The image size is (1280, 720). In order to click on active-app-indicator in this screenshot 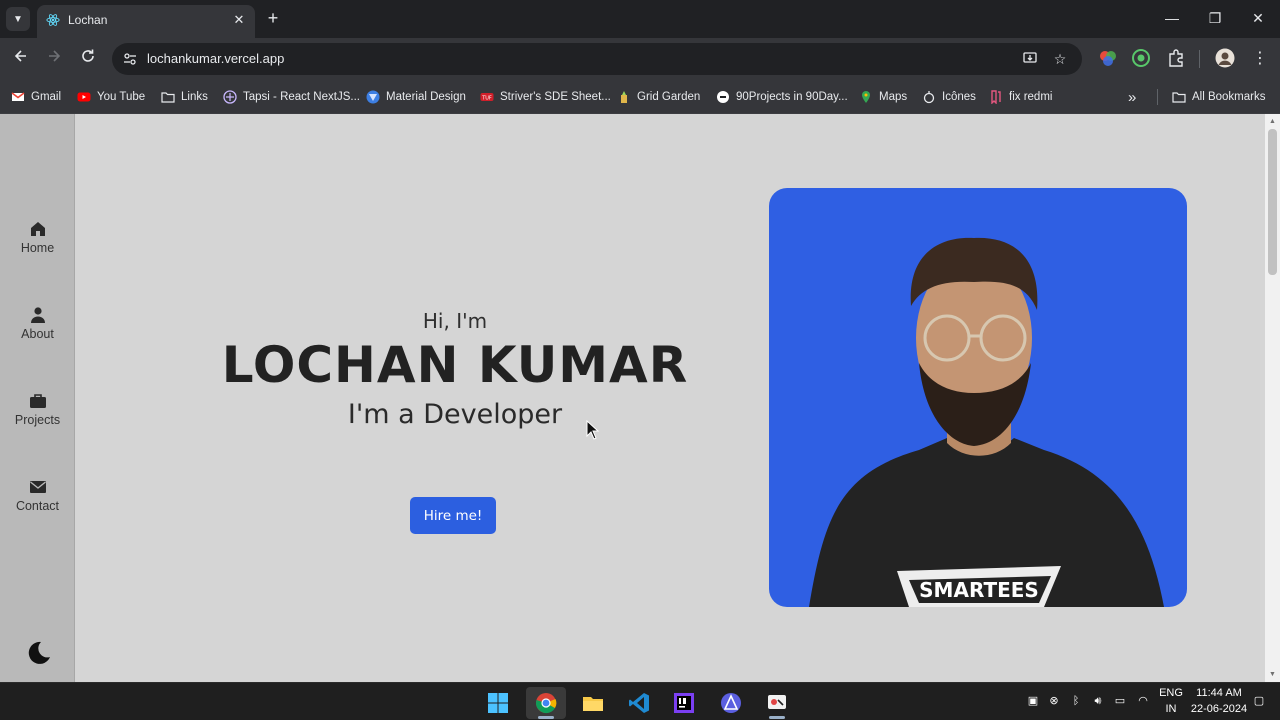, I will do `click(777, 717)`.